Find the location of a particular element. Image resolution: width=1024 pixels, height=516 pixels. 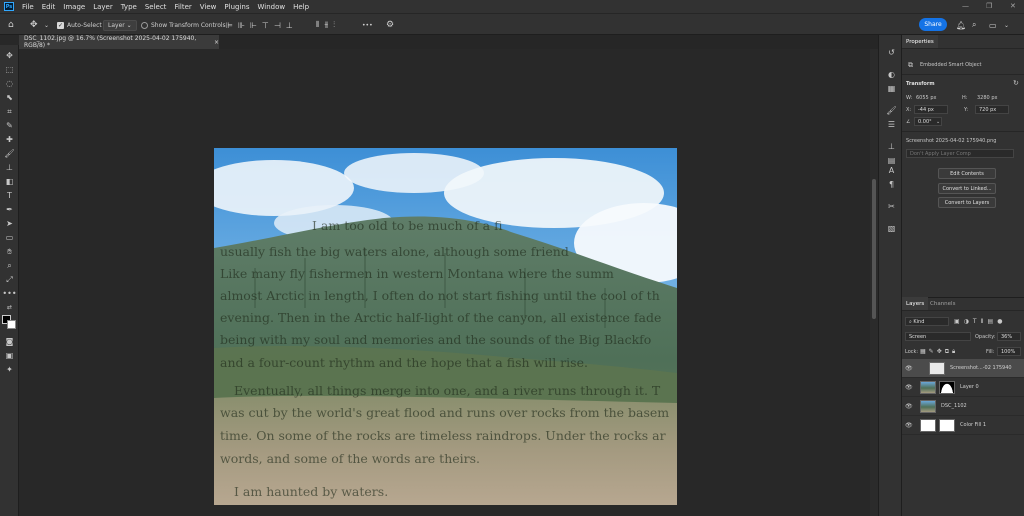

more-options-button: ••• is located at coordinates (367, 25).